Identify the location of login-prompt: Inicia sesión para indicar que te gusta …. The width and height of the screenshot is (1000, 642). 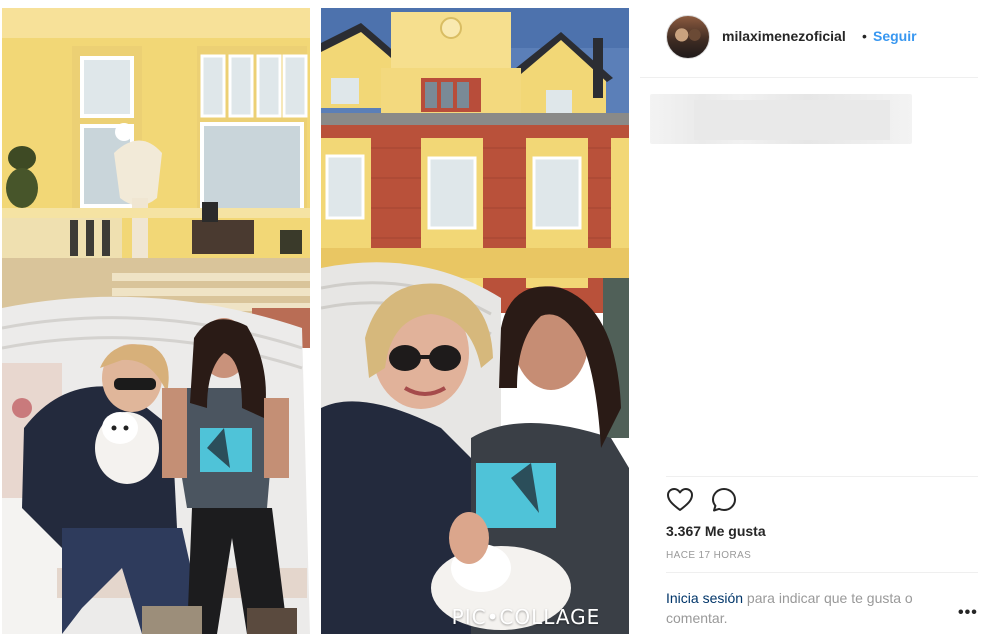
(816, 608).